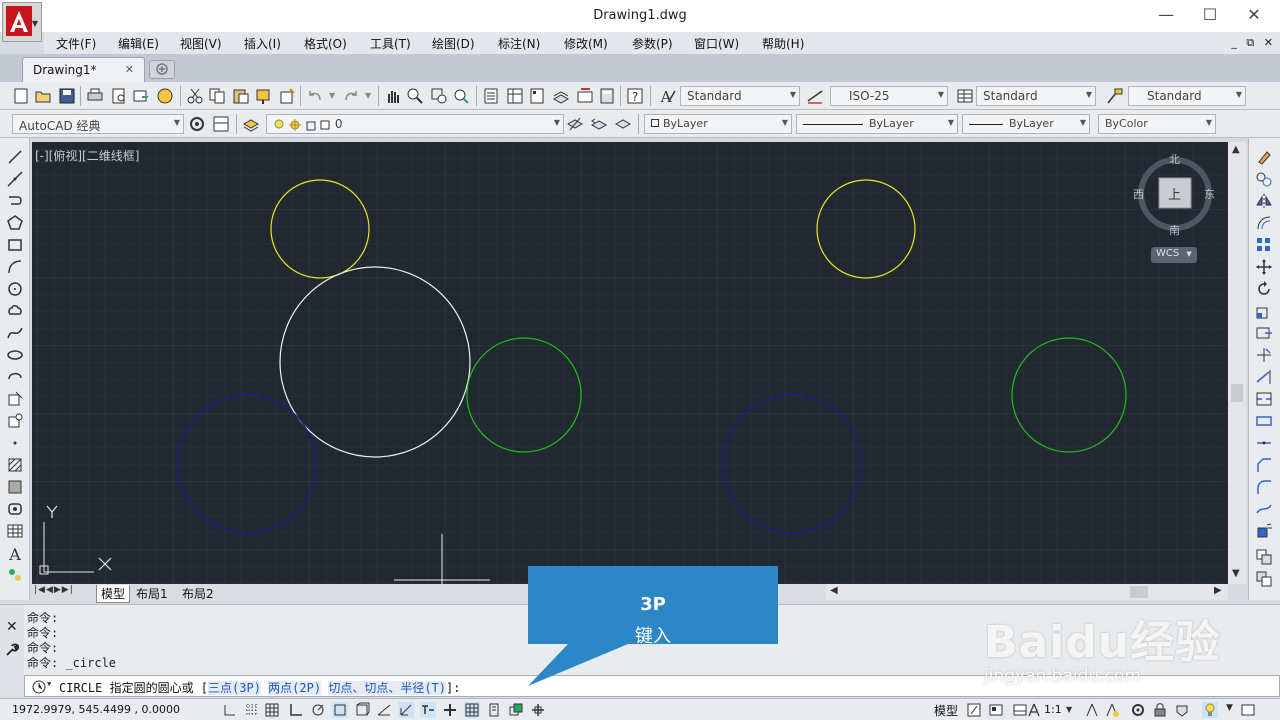  Describe the element at coordinates (119, 96) in the screenshot. I see `plot-preview-icon` at that location.